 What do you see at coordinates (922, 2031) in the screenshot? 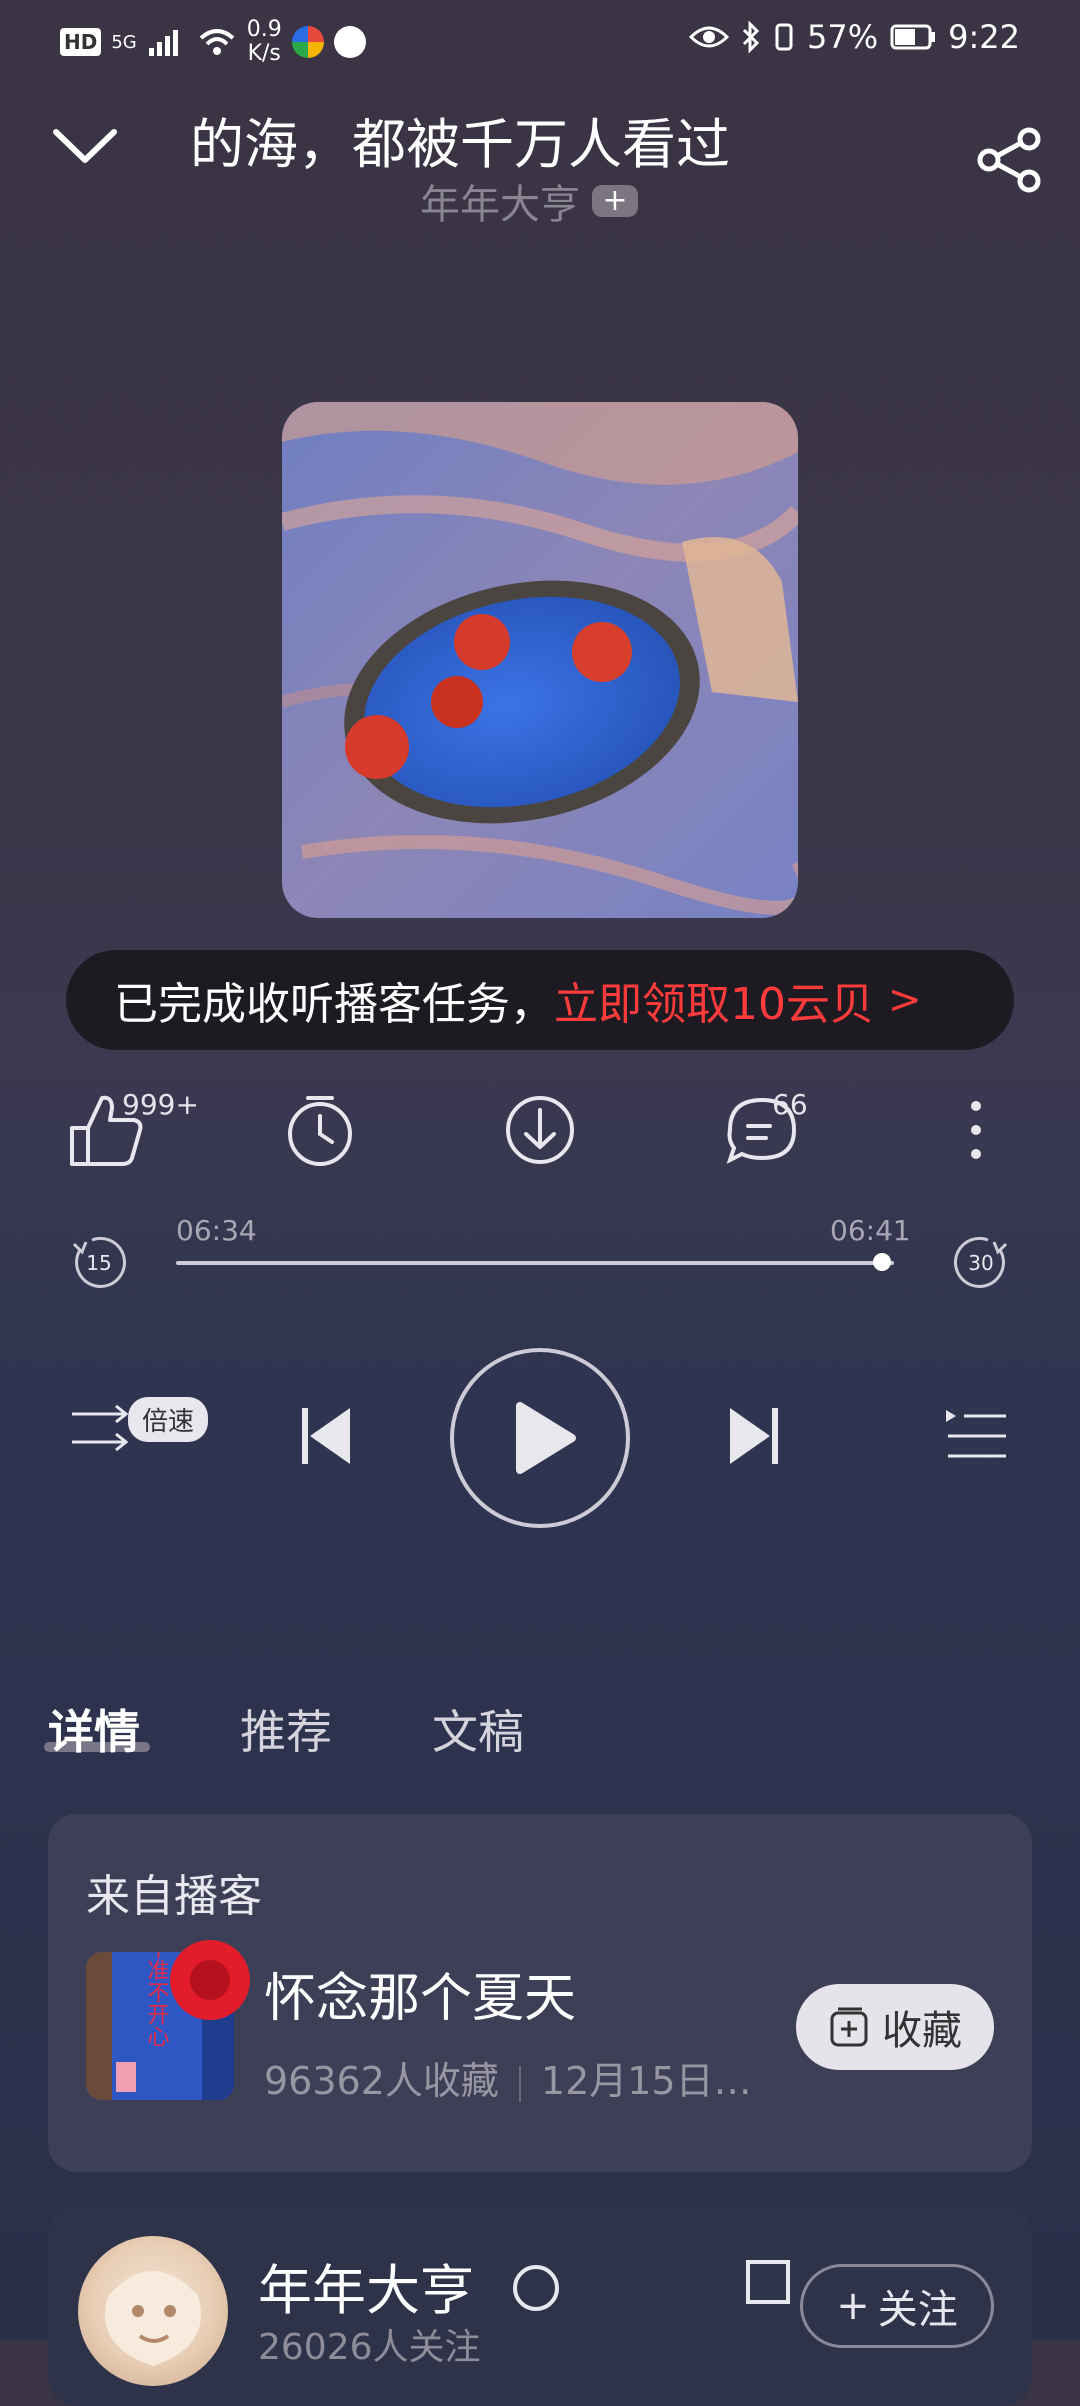
I see `collect-label: 收藏` at bounding box center [922, 2031].